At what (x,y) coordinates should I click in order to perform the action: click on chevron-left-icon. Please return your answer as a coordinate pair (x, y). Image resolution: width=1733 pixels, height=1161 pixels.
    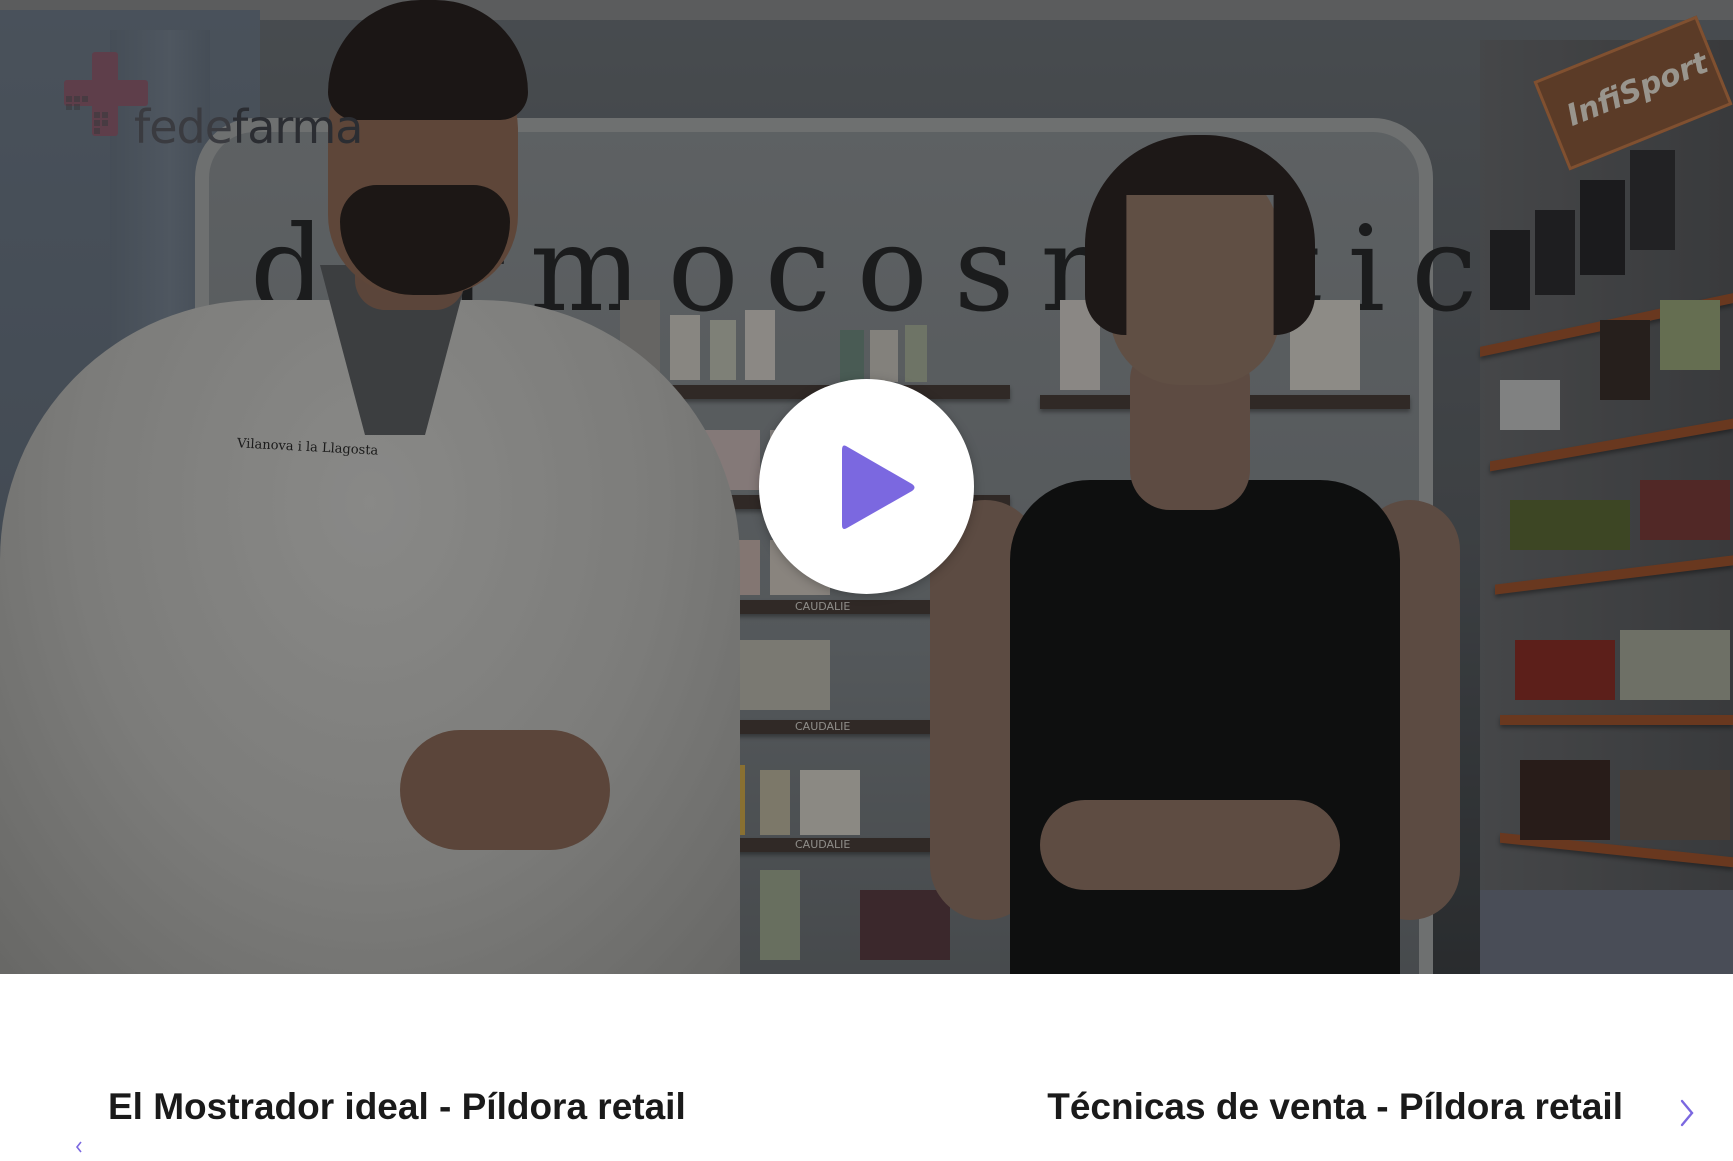
    Looking at the image, I should click on (79, 1147).